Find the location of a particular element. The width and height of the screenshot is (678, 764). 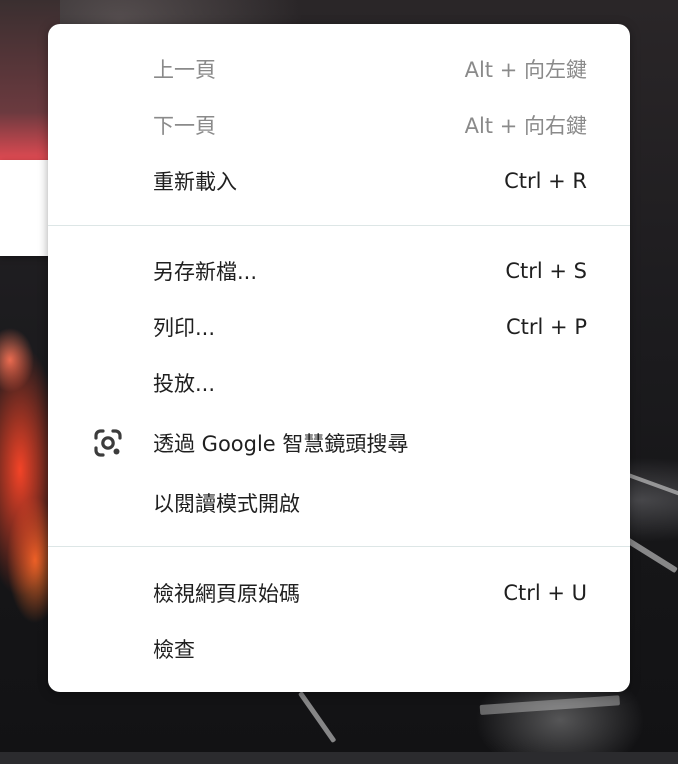

menu-item-label: 上一頁 is located at coordinates (184, 70).